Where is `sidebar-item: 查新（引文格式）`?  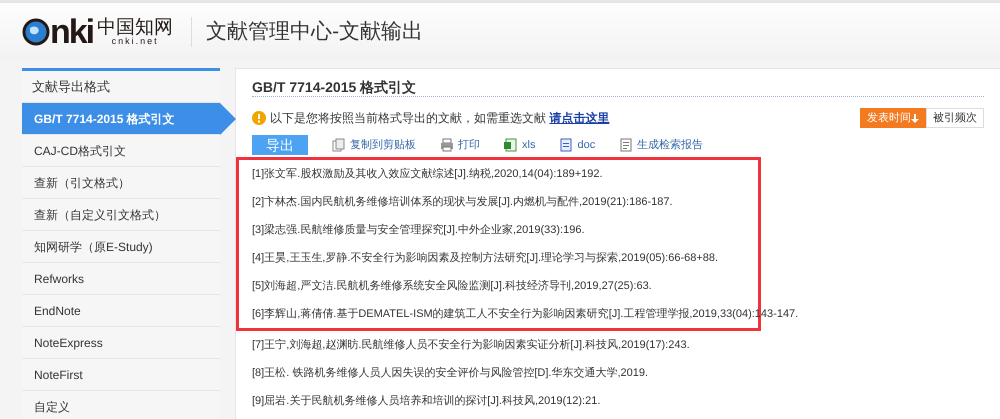 sidebar-item: 查新（引文格式） is located at coordinates (121, 183).